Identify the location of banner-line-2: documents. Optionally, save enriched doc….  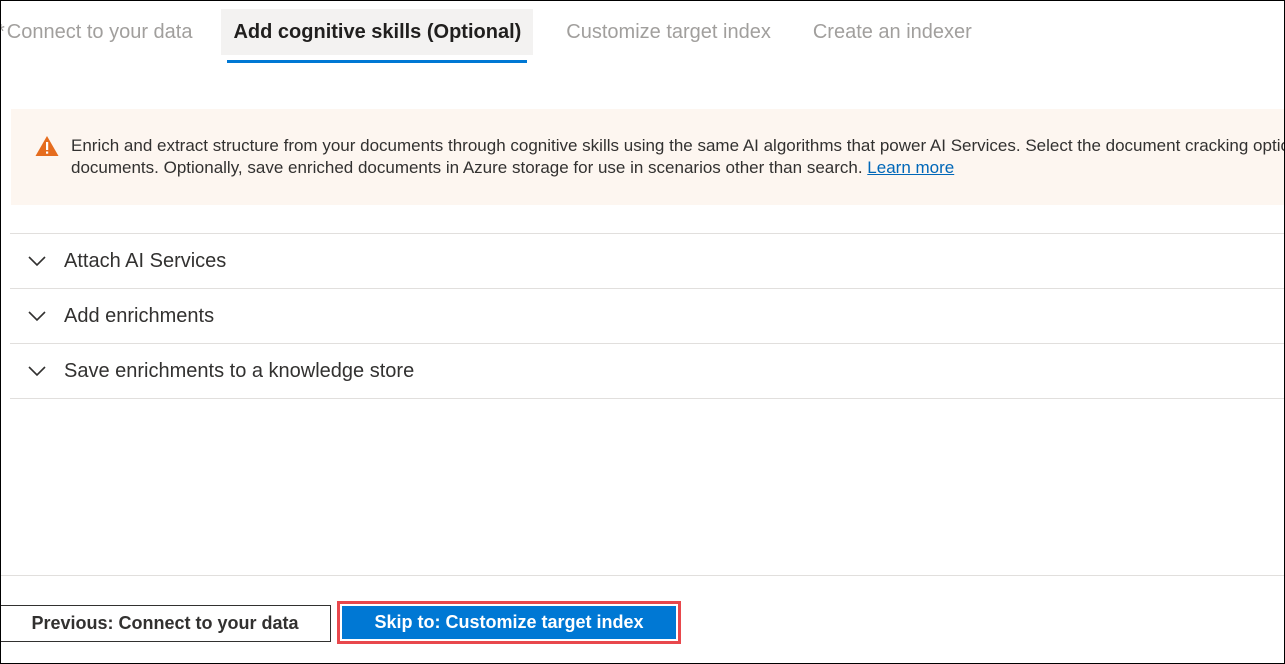
(513, 167).